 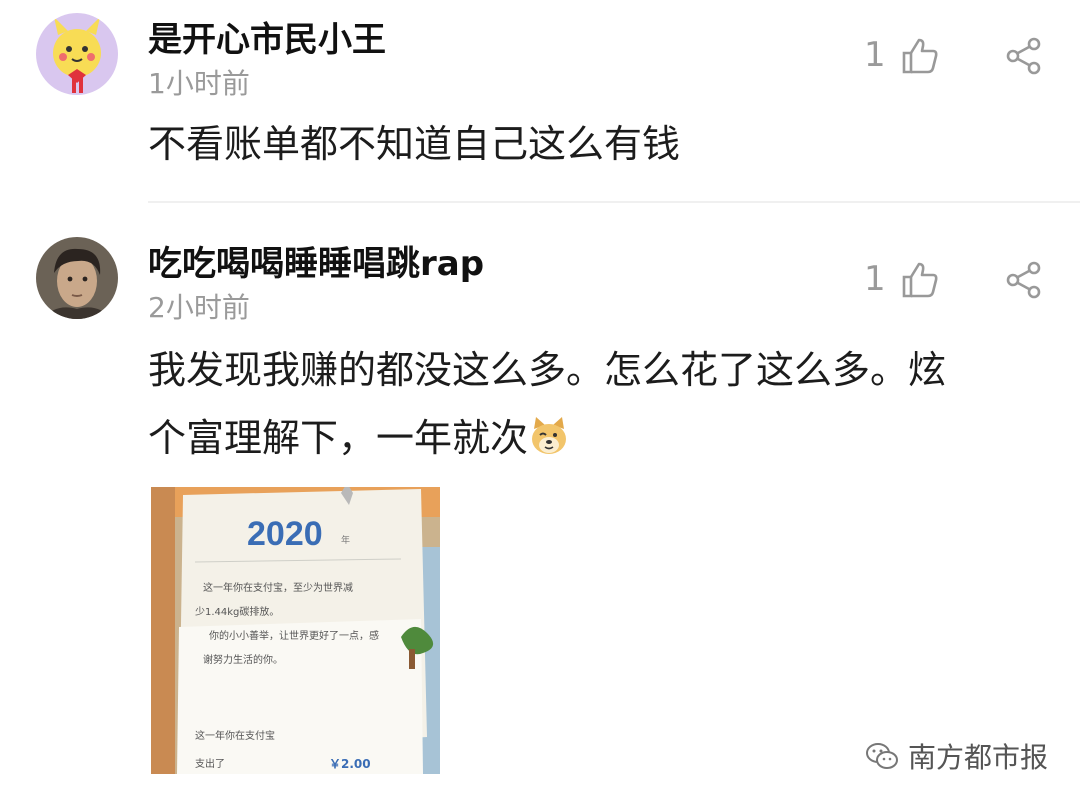 What do you see at coordinates (210, 764) in the screenshot?
I see `bill-text: 支出了` at bounding box center [210, 764].